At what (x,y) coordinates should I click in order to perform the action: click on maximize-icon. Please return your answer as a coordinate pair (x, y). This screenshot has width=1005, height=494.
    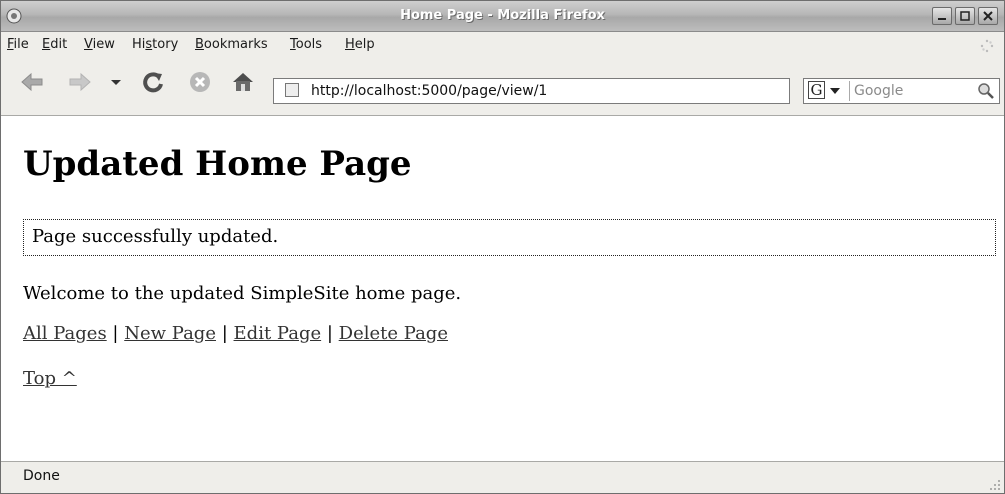
    Looking at the image, I should click on (965, 16).